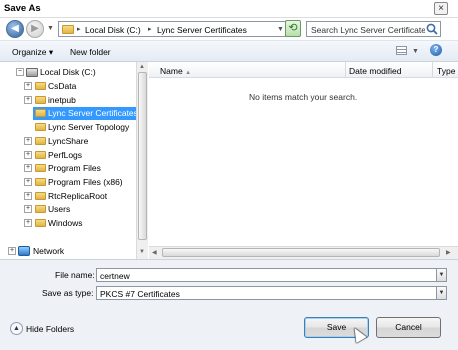 The height and width of the screenshot is (350, 458). I want to click on tree-item-label: RtcReplicaRoot, so click(78, 196).